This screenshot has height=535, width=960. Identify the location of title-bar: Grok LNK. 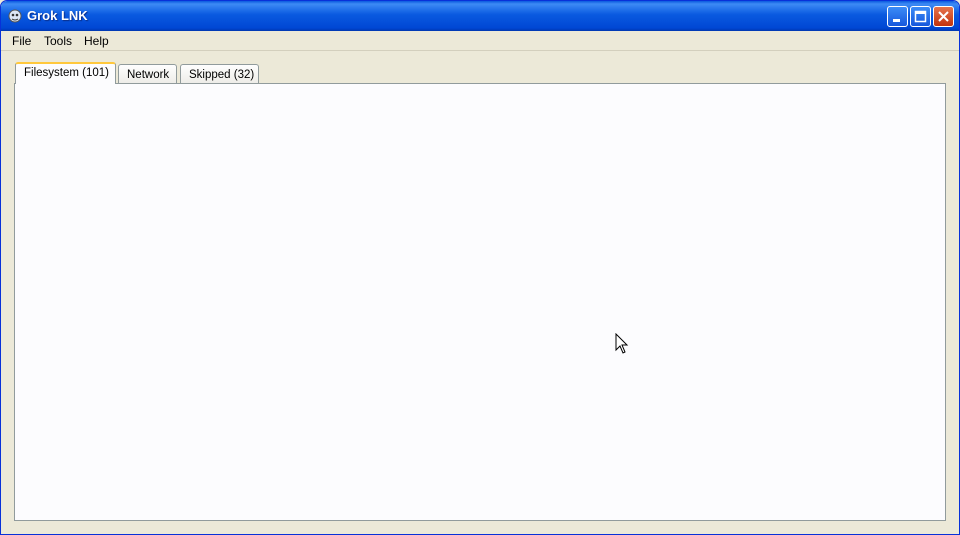
(480, 16).